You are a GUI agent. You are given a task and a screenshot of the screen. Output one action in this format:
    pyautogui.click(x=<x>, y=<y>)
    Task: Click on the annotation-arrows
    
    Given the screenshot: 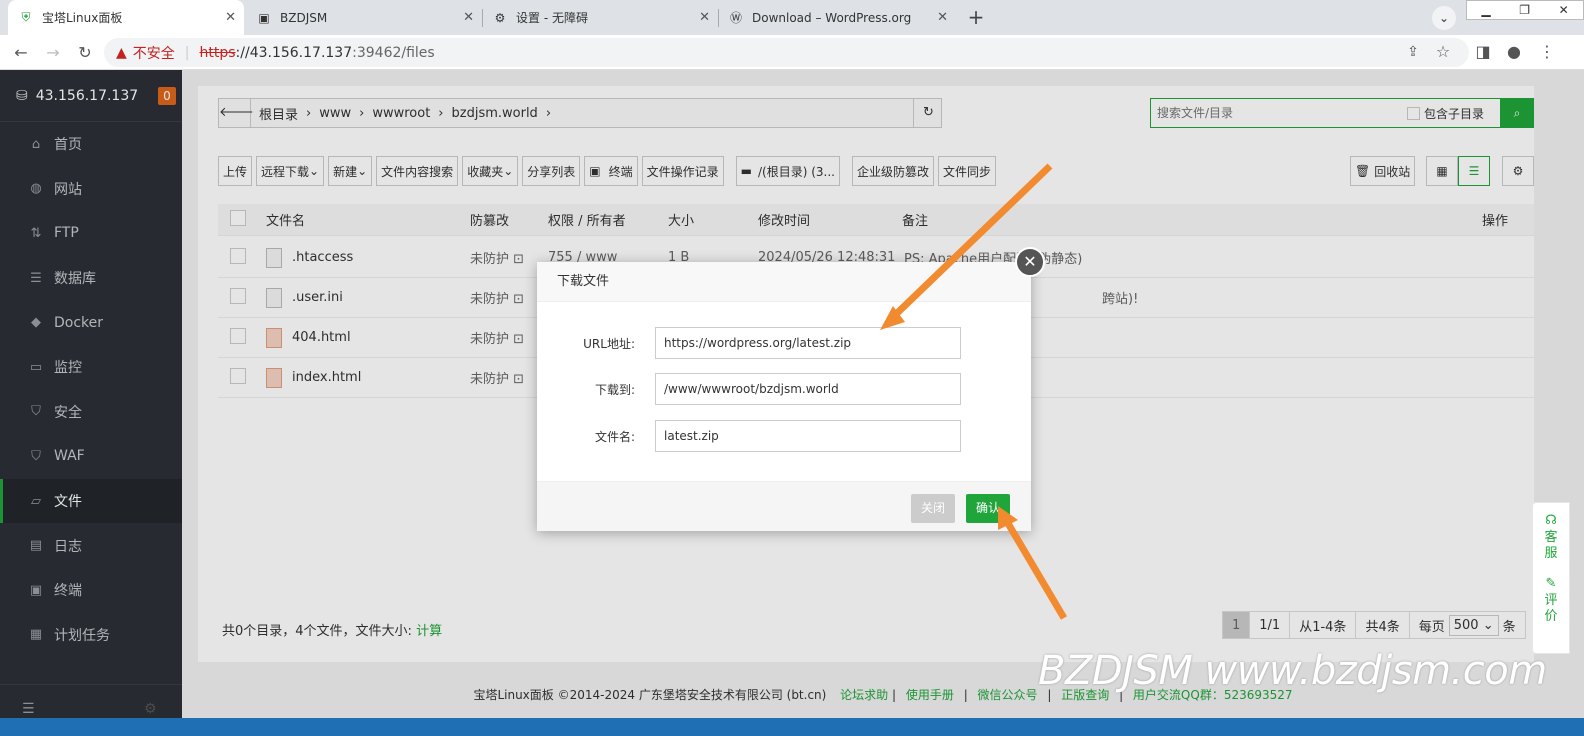 What is the action you would take?
    pyautogui.click(x=974, y=391)
    